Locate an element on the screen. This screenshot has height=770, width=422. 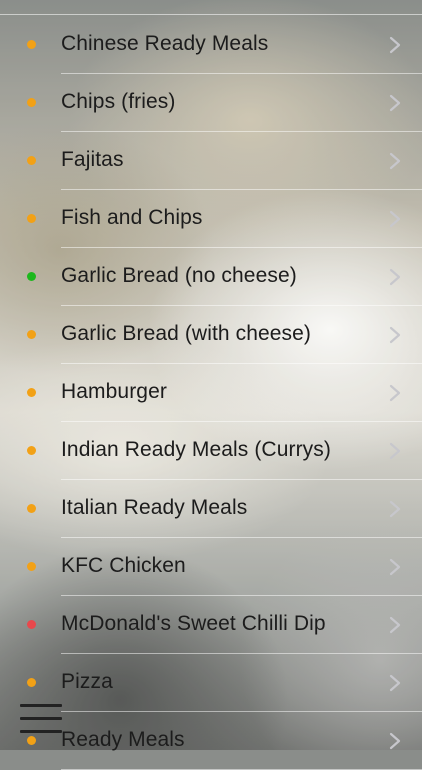
top-separator is located at coordinates (211, 14).